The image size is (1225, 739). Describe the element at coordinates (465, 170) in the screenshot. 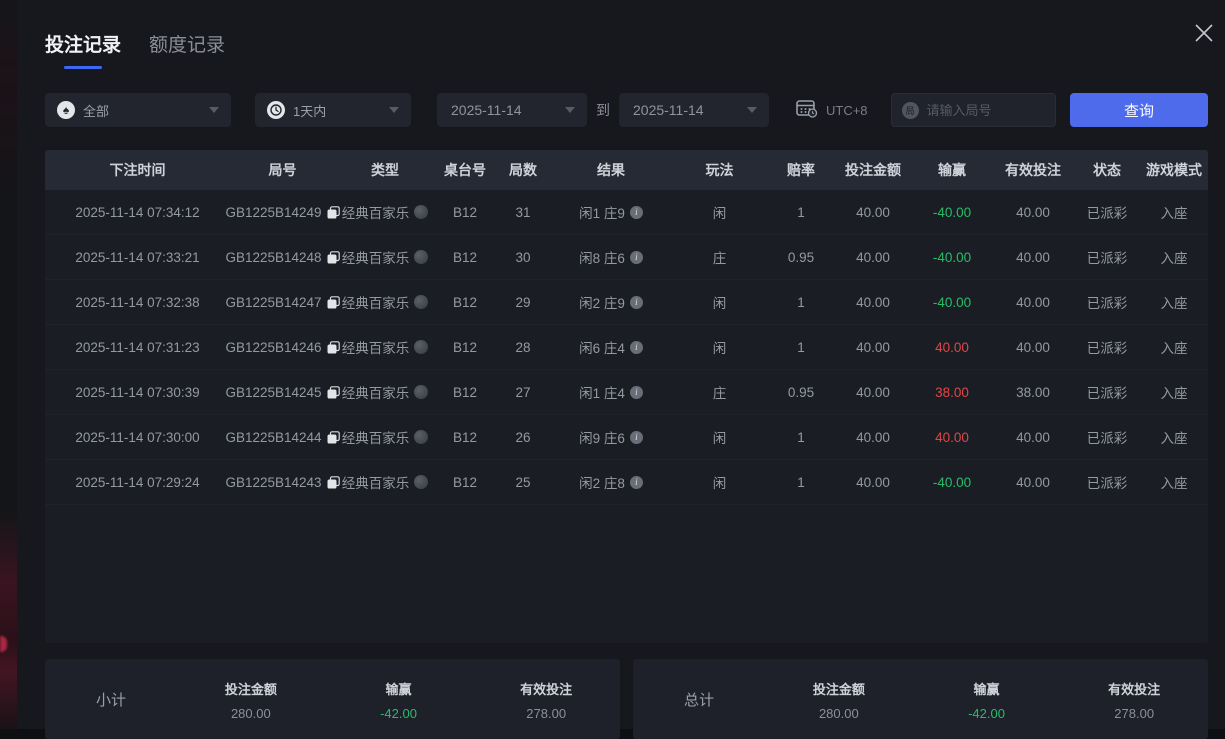

I see `column-header: 桌台号` at that location.